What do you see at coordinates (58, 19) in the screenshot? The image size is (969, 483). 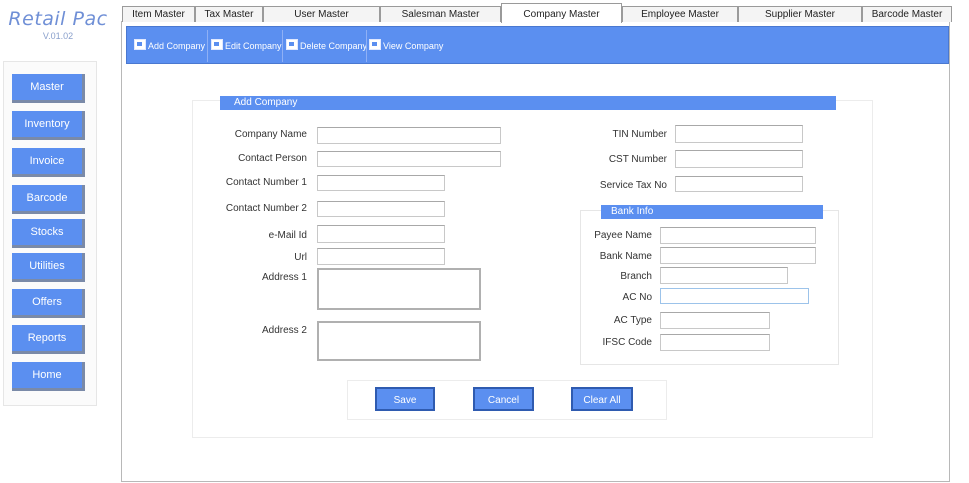 I see `app-title: Retail Pac` at bounding box center [58, 19].